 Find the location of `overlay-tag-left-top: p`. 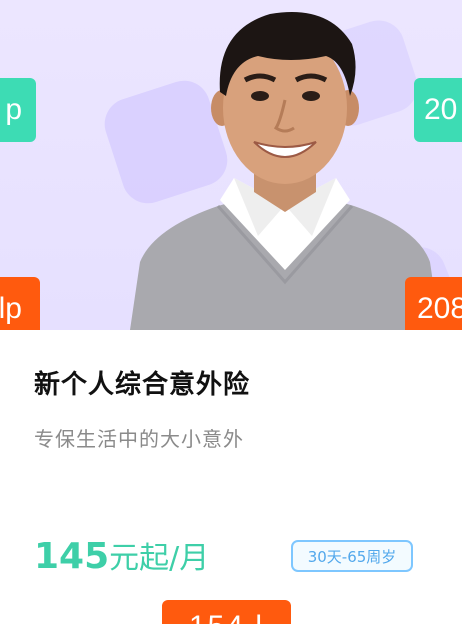

overlay-tag-left-top: p is located at coordinates (18, 110).